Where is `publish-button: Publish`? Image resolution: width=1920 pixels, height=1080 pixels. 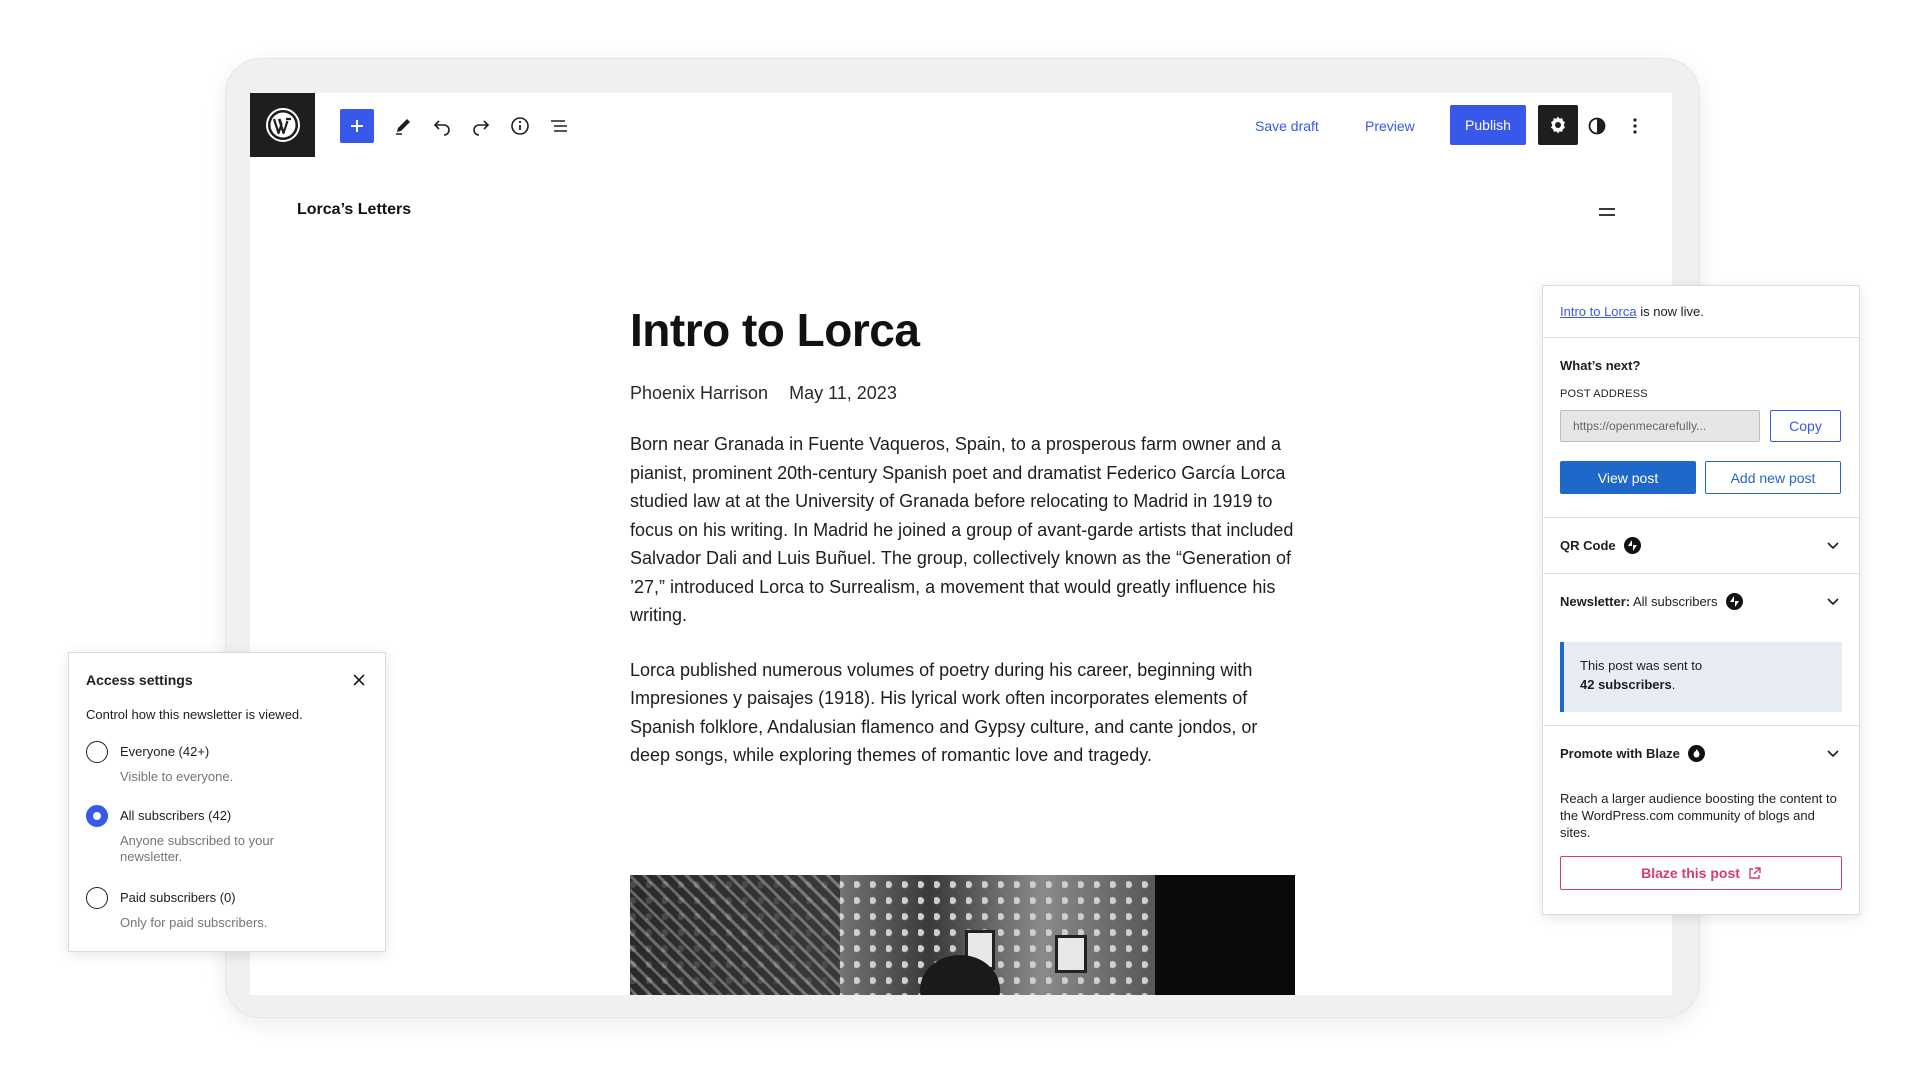
publish-button: Publish is located at coordinates (1488, 125).